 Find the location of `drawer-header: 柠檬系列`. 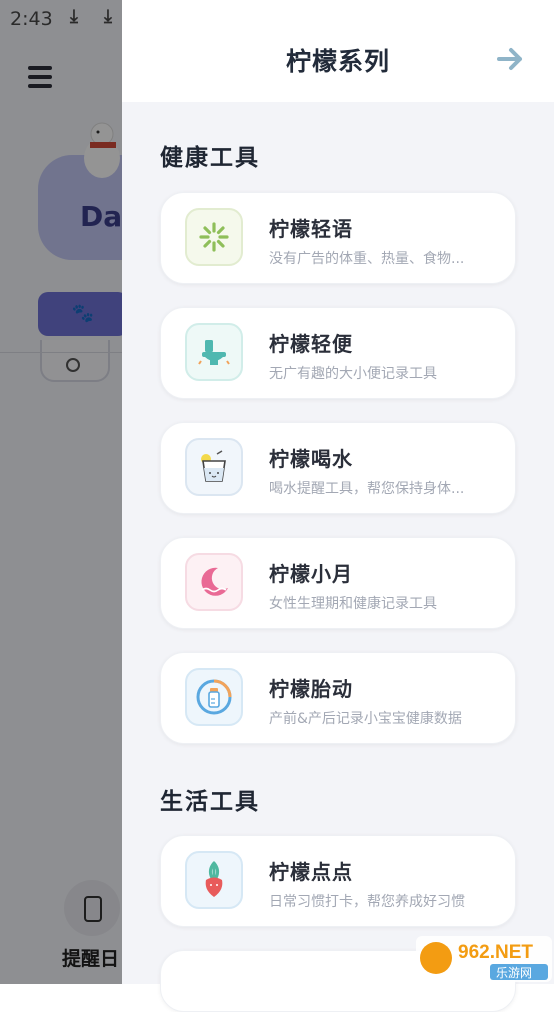

drawer-header: 柠檬系列 is located at coordinates (338, 51).